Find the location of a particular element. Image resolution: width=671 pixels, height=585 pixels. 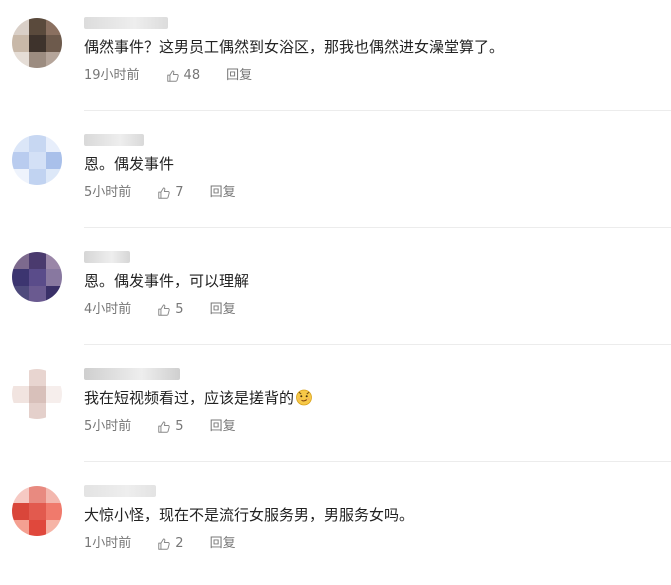

comment-meta: 4小时前 5 回复 is located at coordinates (160, 310).